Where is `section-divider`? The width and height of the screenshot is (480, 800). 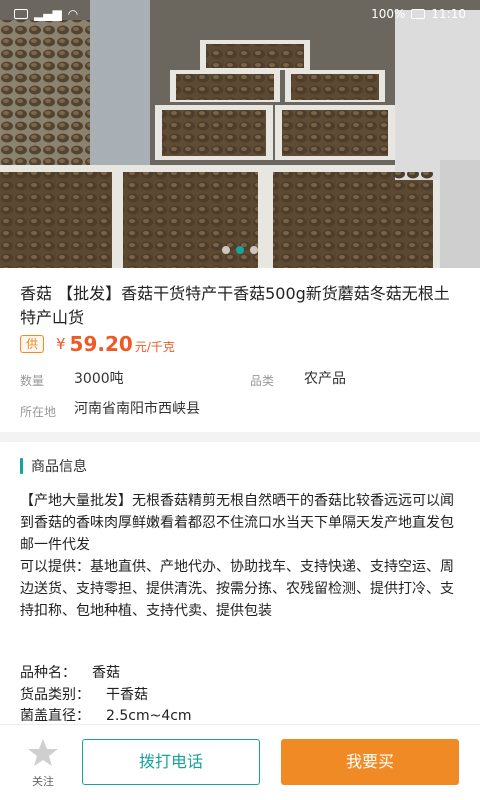 section-divider is located at coordinates (240, 437).